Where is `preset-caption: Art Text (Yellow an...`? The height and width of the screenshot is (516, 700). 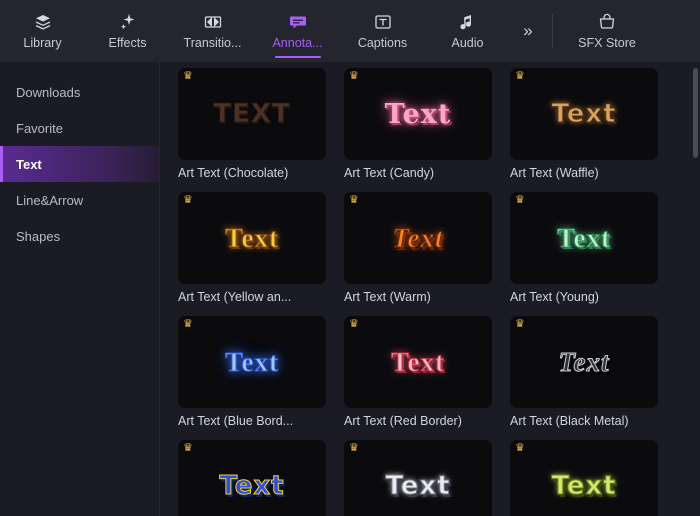
preset-caption: Art Text (Yellow an... is located at coordinates (235, 297).